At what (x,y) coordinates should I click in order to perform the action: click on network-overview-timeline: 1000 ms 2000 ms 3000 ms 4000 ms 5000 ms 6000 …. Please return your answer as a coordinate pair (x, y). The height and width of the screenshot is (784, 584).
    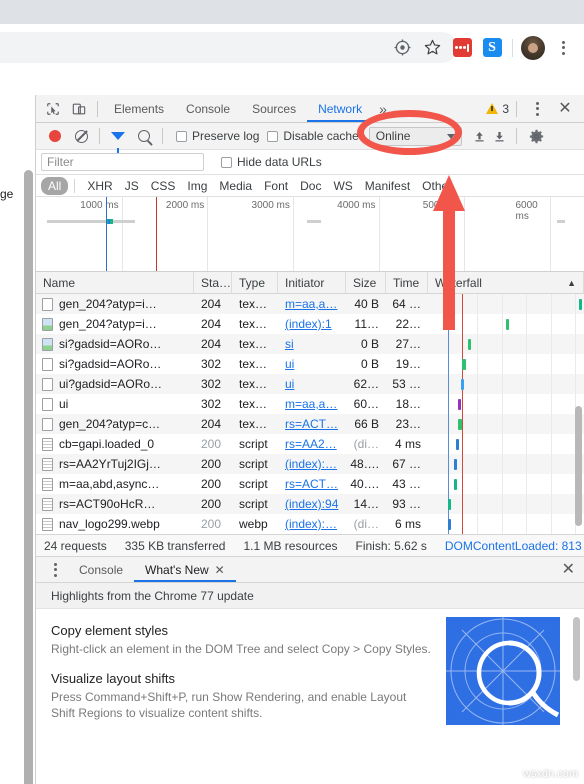
    Looking at the image, I should click on (310, 234).